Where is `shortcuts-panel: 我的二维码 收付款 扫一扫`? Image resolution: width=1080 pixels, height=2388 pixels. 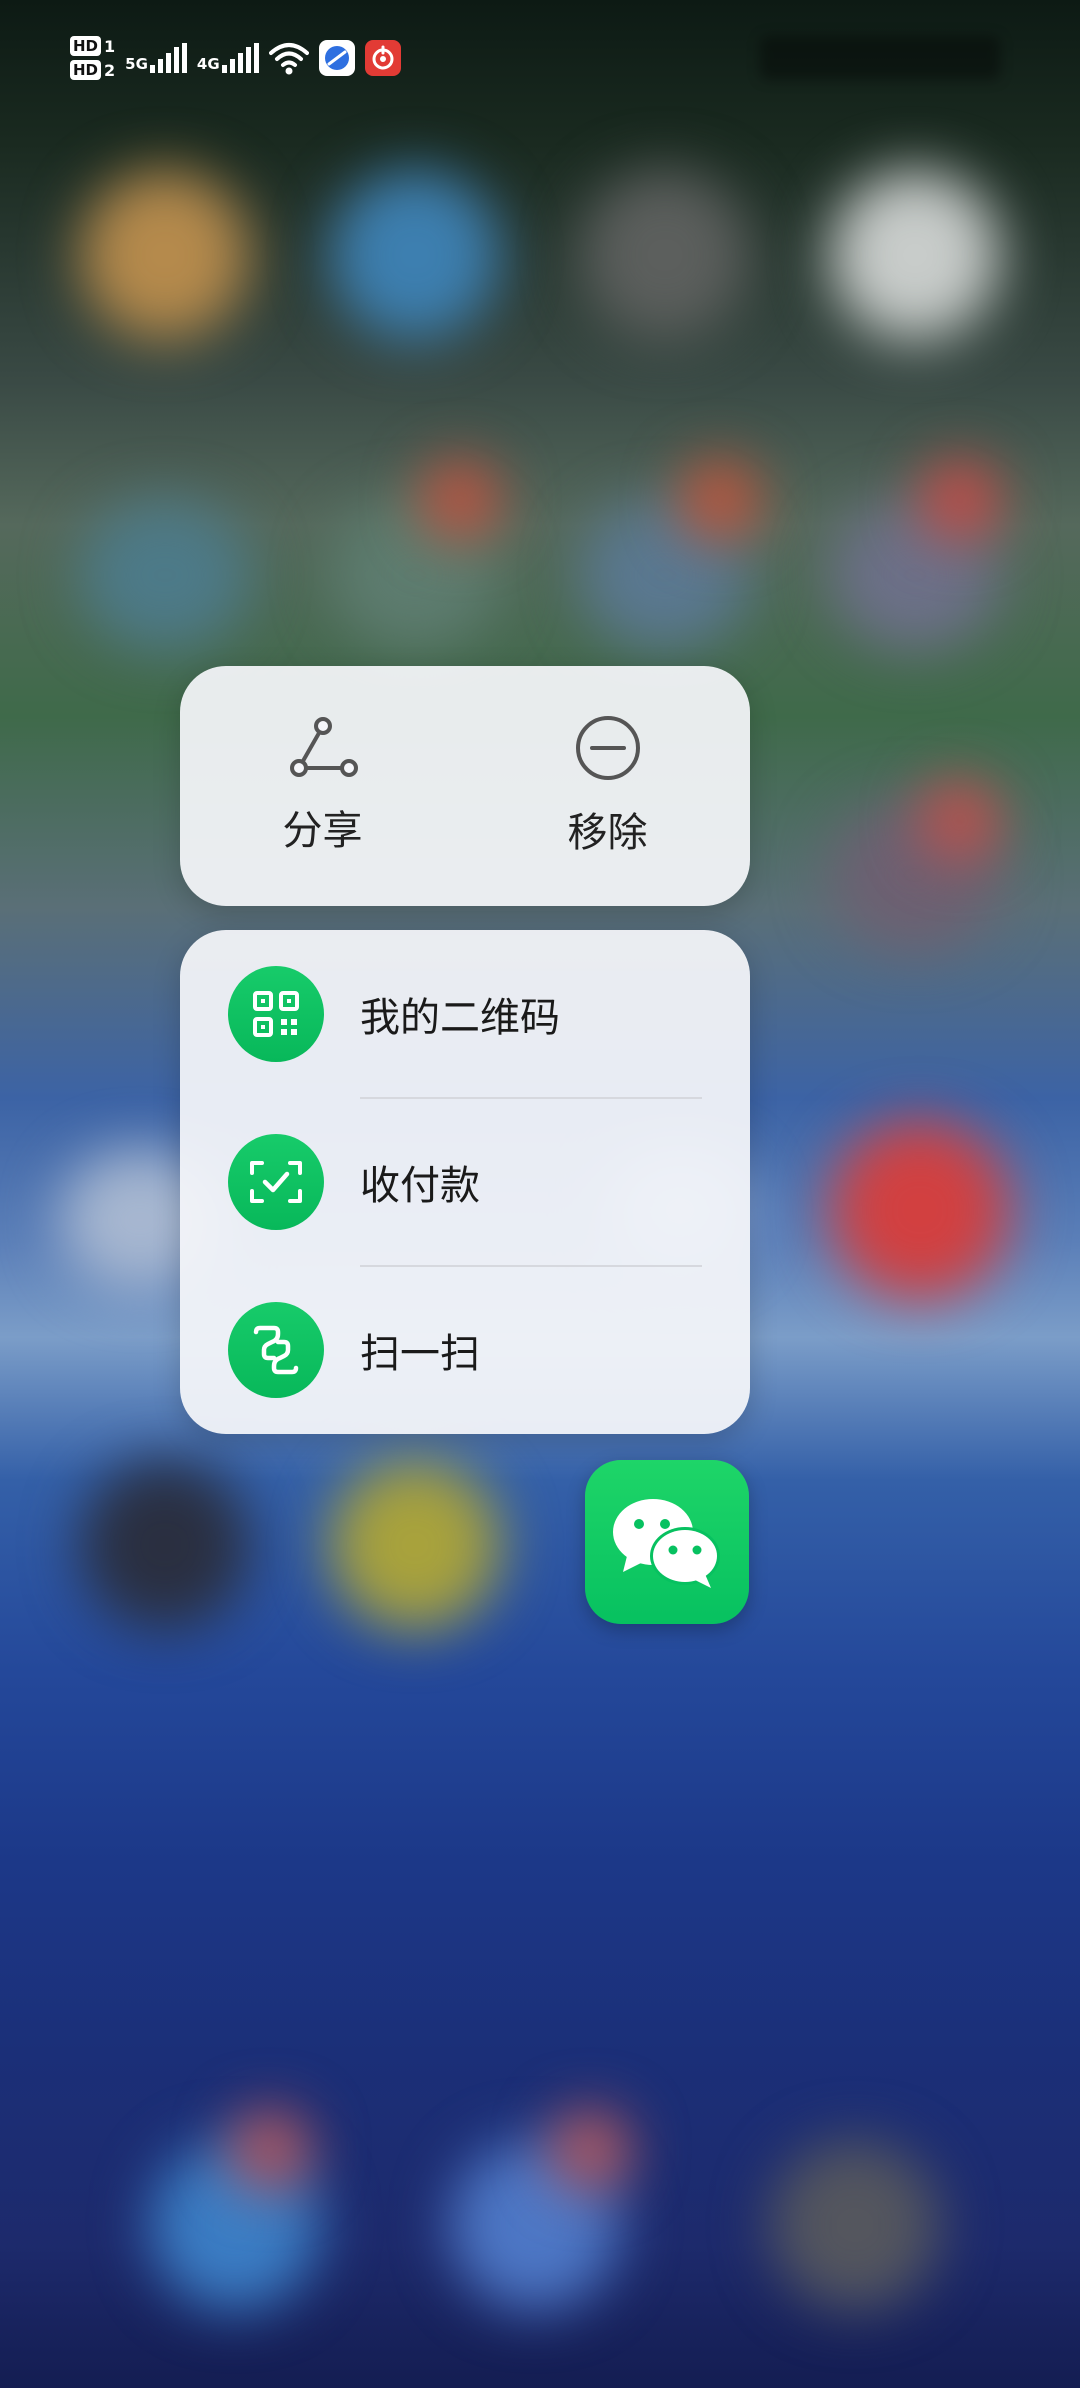 shortcuts-panel: 我的二维码 收付款 扫一扫 is located at coordinates (465, 1182).